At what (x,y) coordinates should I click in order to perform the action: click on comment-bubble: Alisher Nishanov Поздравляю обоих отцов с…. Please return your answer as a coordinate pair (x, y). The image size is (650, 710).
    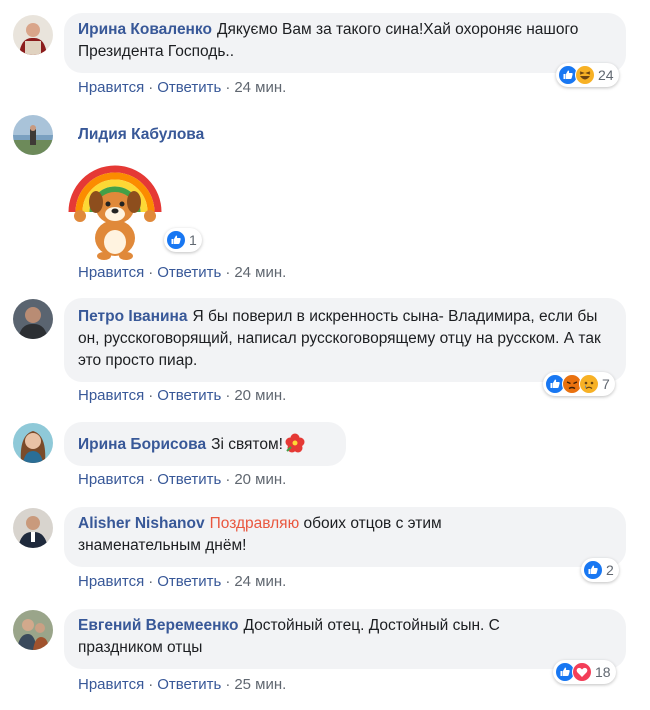
    Looking at the image, I should click on (345, 537).